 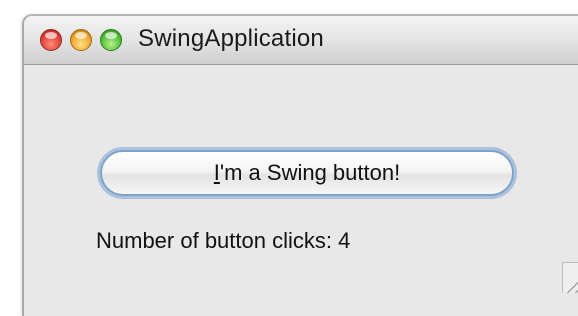 What do you see at coordinates (223, 240) in the screenshot?
I see `click-count-label: Number of button clicks: 4` at bounding box center [223, 240].